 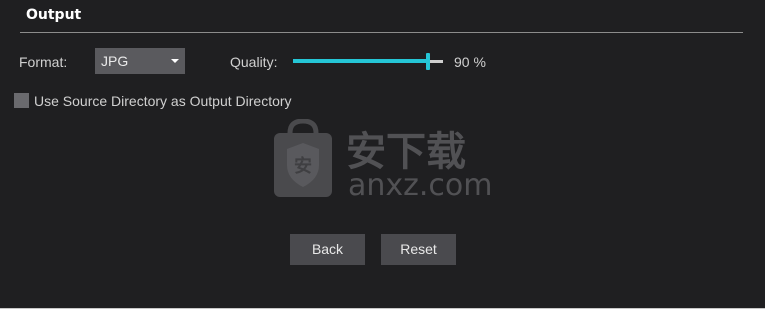 What do you see at coordinates (327, 249) in the screenshot?
I see `back-button: Back` at bounding box center [327, 249].